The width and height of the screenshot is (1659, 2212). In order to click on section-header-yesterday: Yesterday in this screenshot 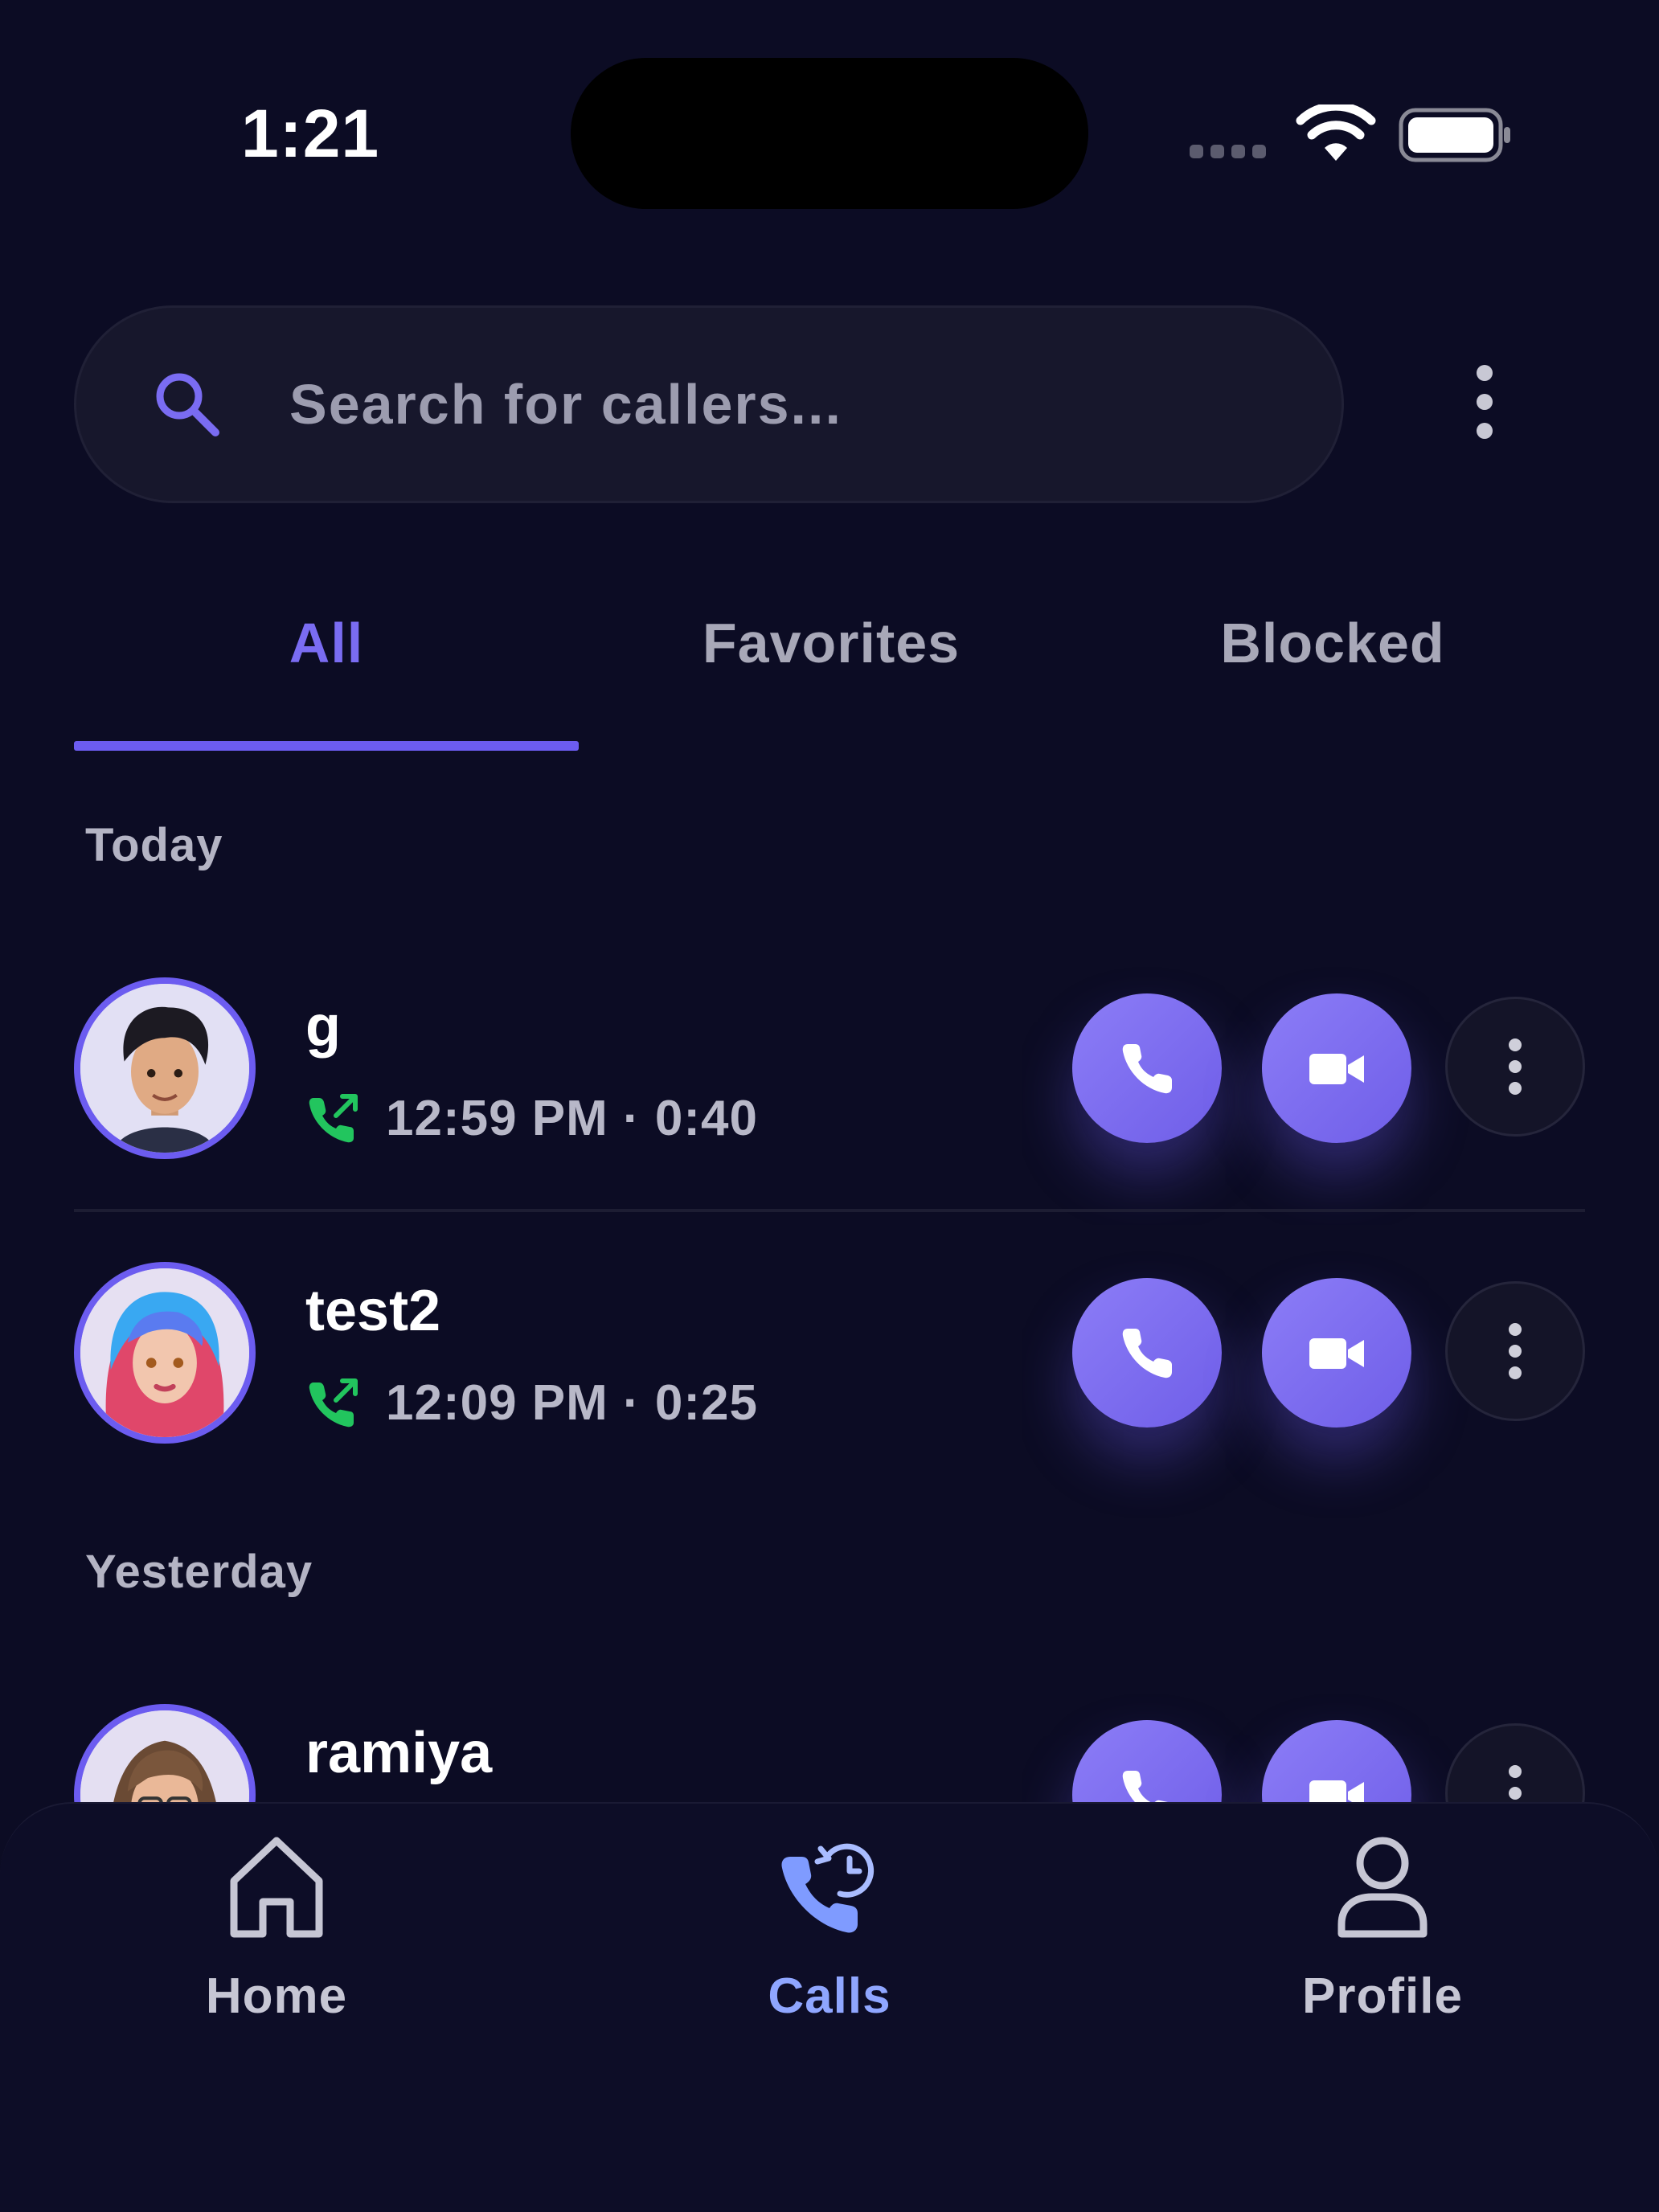, I will do `click(199, 1572)`.